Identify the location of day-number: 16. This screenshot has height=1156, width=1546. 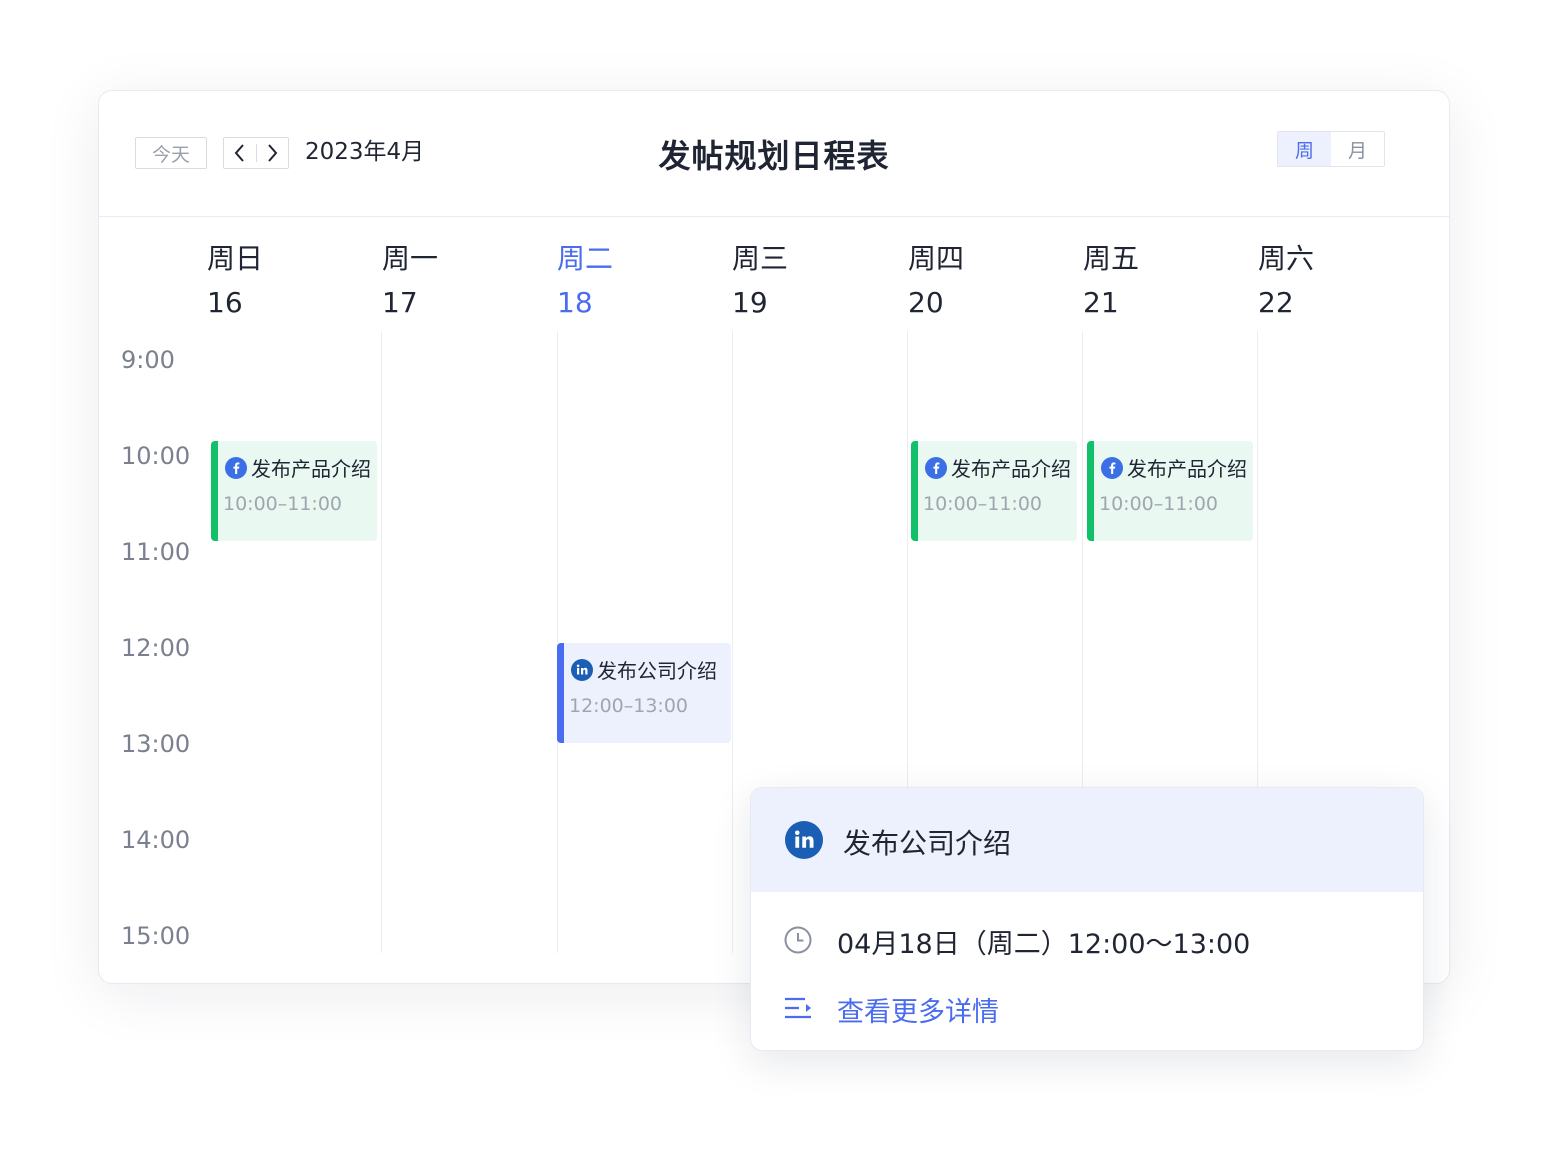
(225, 302).